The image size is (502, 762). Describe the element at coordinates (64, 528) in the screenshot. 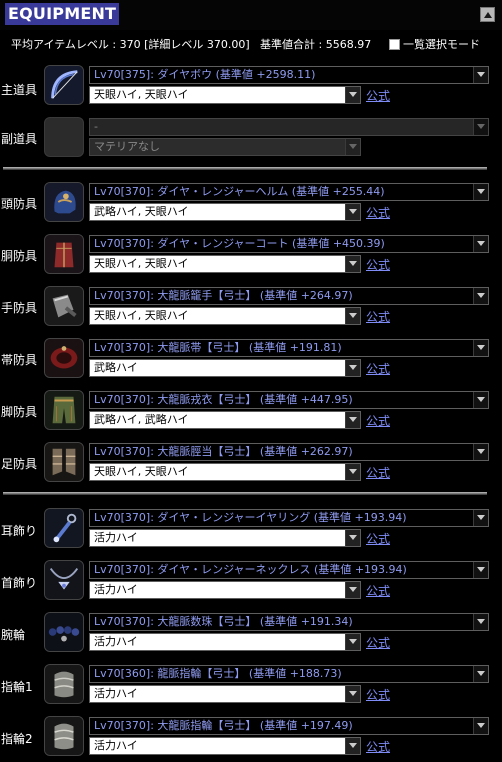

I see `earring-icon` at that location.